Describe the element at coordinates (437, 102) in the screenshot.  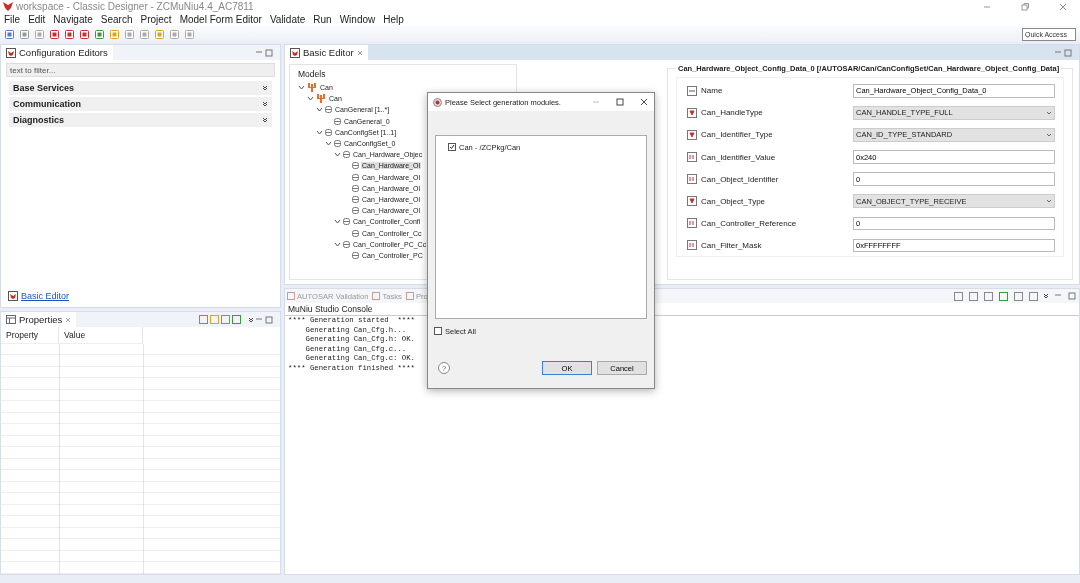
I see `dialog-icon` at that location.